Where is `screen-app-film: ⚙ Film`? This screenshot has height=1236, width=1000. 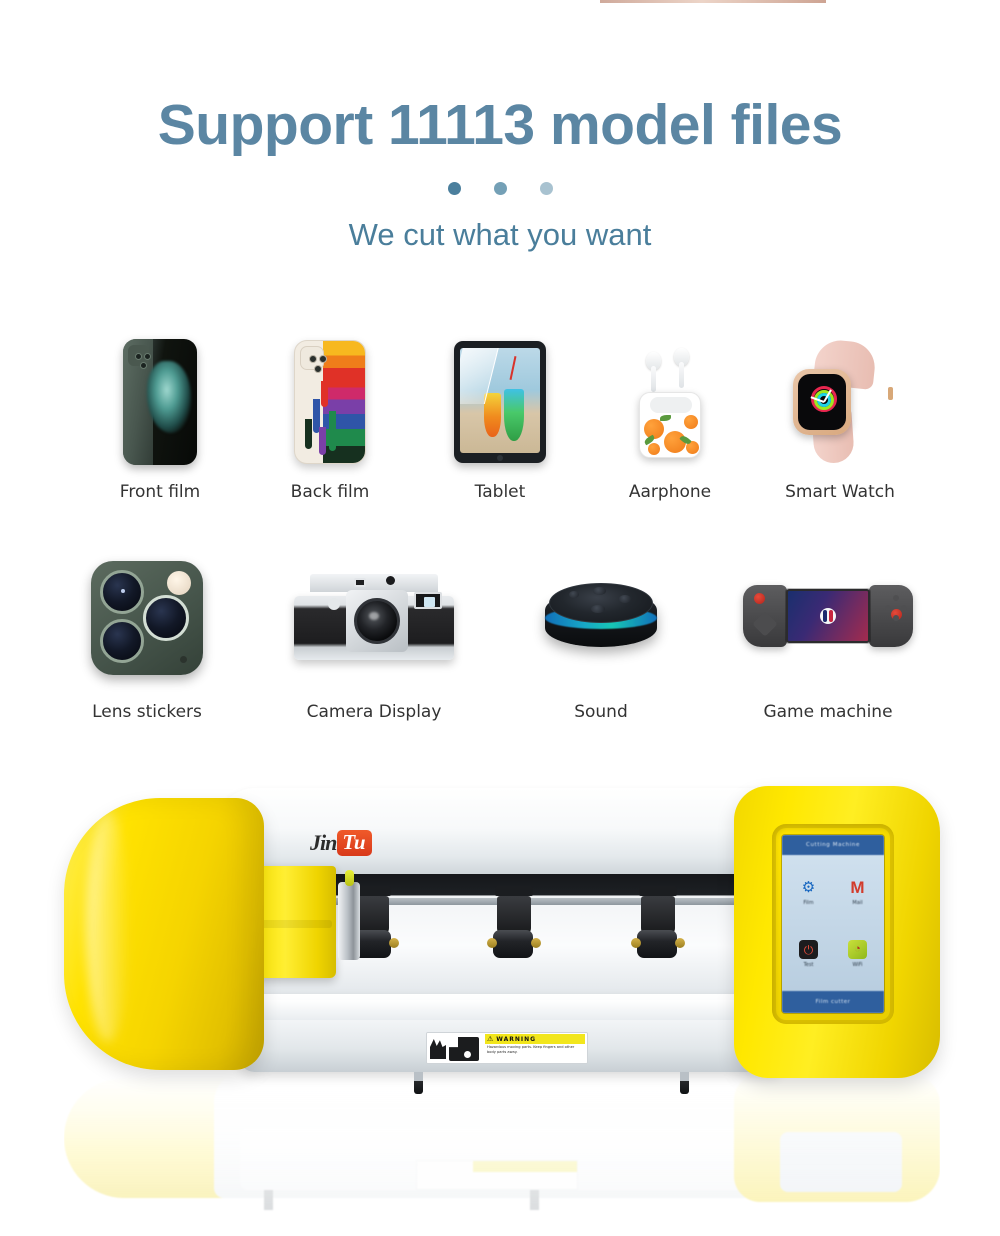
screen-app-film: ⚙ Film is located at coordinates (808, 892).